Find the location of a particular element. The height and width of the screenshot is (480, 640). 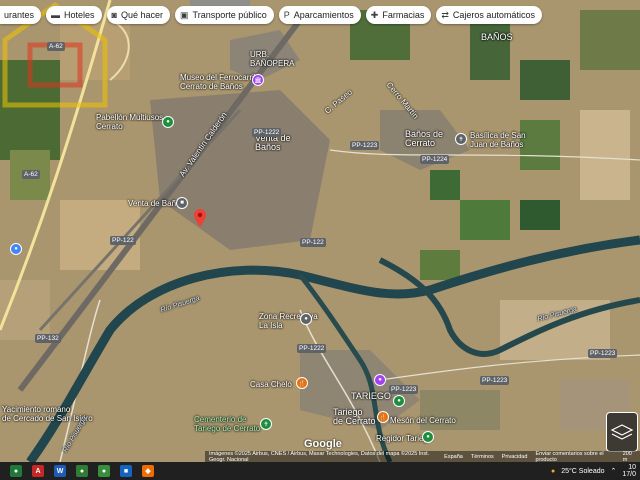

chip-things-to-do: ◙ Qué hacer is located at coordinates (138, 15).